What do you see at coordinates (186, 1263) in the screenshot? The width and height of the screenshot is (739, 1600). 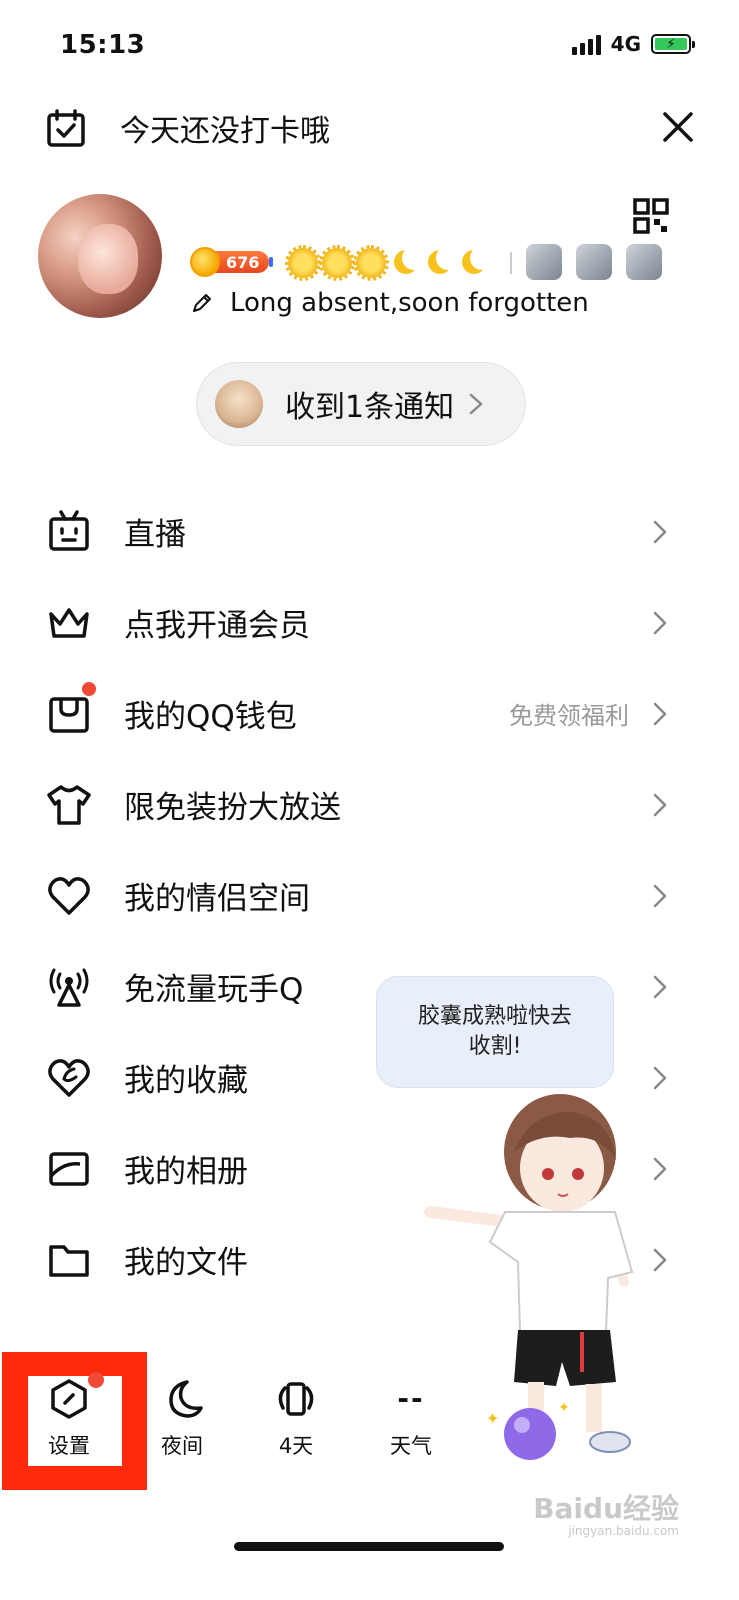 I see `menu-label: 我的文件` at bounding box center [186, 1263].